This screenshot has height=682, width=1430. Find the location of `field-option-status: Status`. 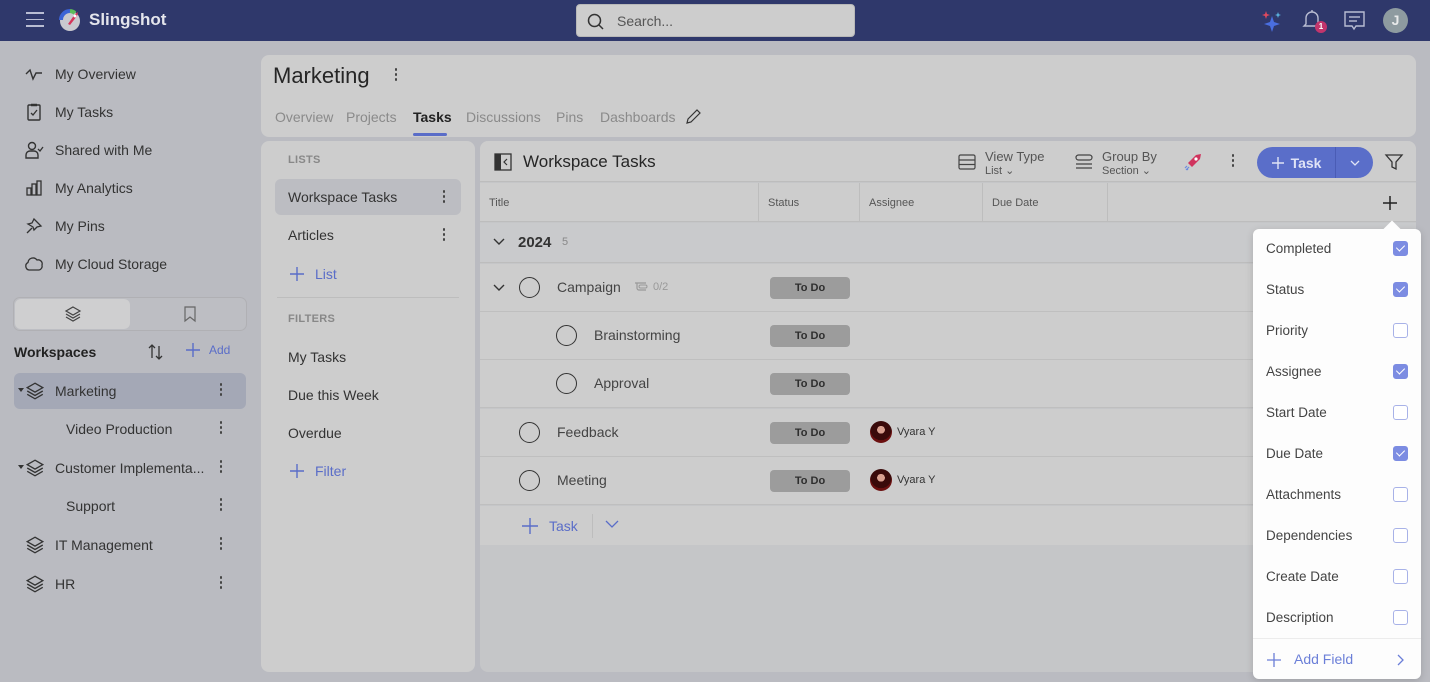

field-option-status: Status is located at coordinates (1337, 290).